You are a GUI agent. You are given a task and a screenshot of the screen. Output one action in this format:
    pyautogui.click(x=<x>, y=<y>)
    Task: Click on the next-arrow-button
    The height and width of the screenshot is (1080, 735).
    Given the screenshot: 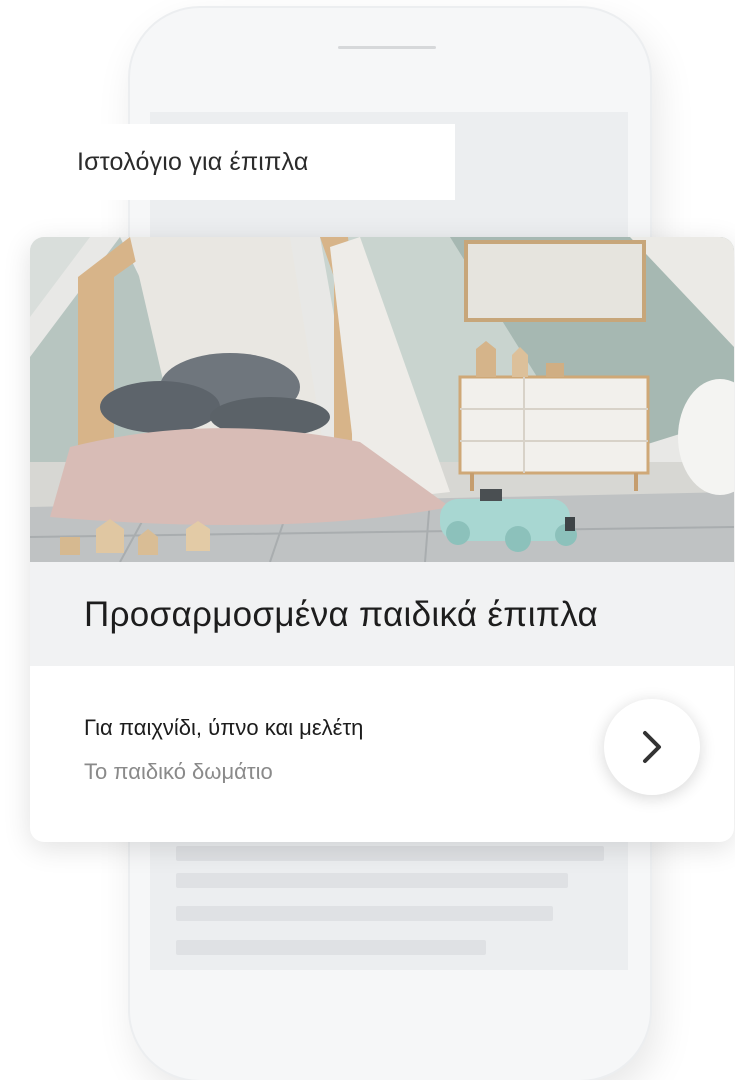 What is the action you would take?
    pyautogui.click(x=652, y=747)
    